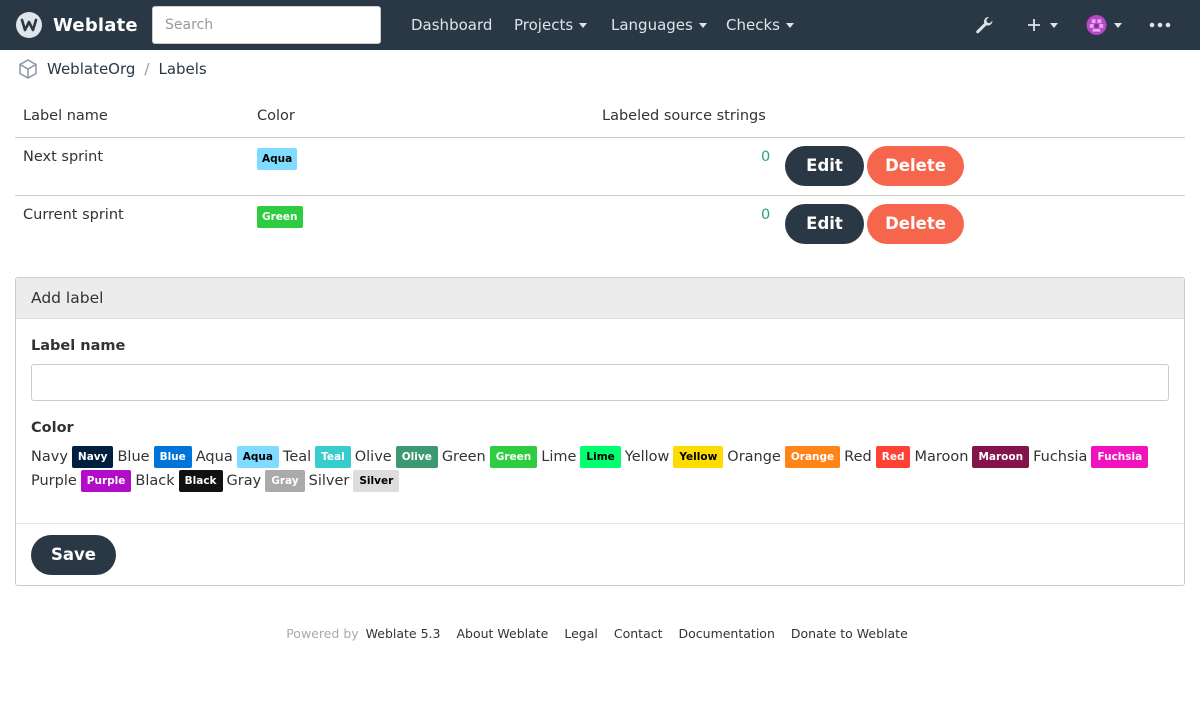  What do you see at coordinates (600, 298) in the screenshot?
I see `panel-heading: Add label` at bounding box center [600, 298].